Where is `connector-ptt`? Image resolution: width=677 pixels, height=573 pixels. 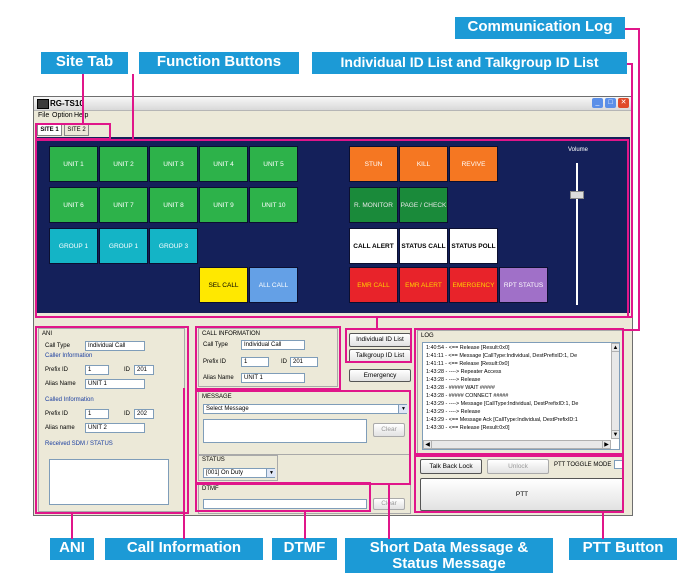
connector-ptt is located at coordinates (603, 525).